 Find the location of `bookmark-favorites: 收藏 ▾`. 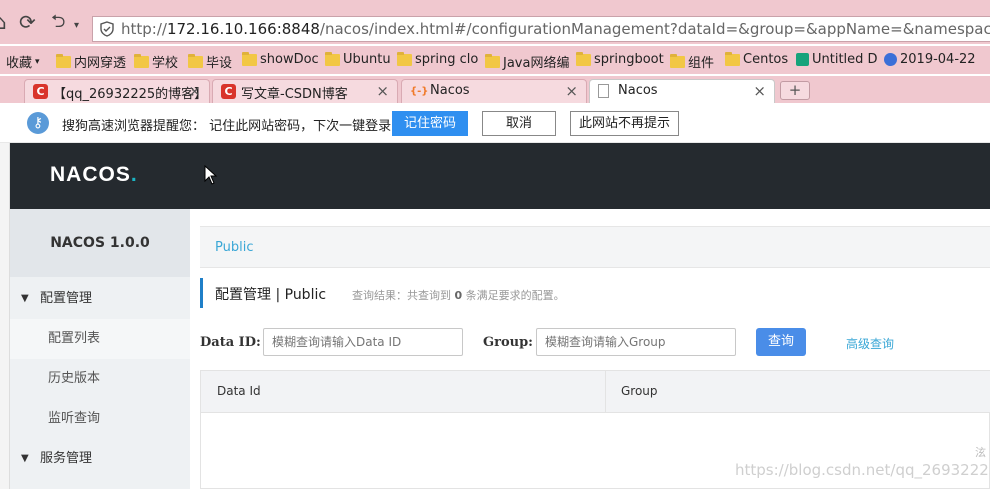

bookmark-favorites: 收藏 ▾ is located at coordinates (23, 61).